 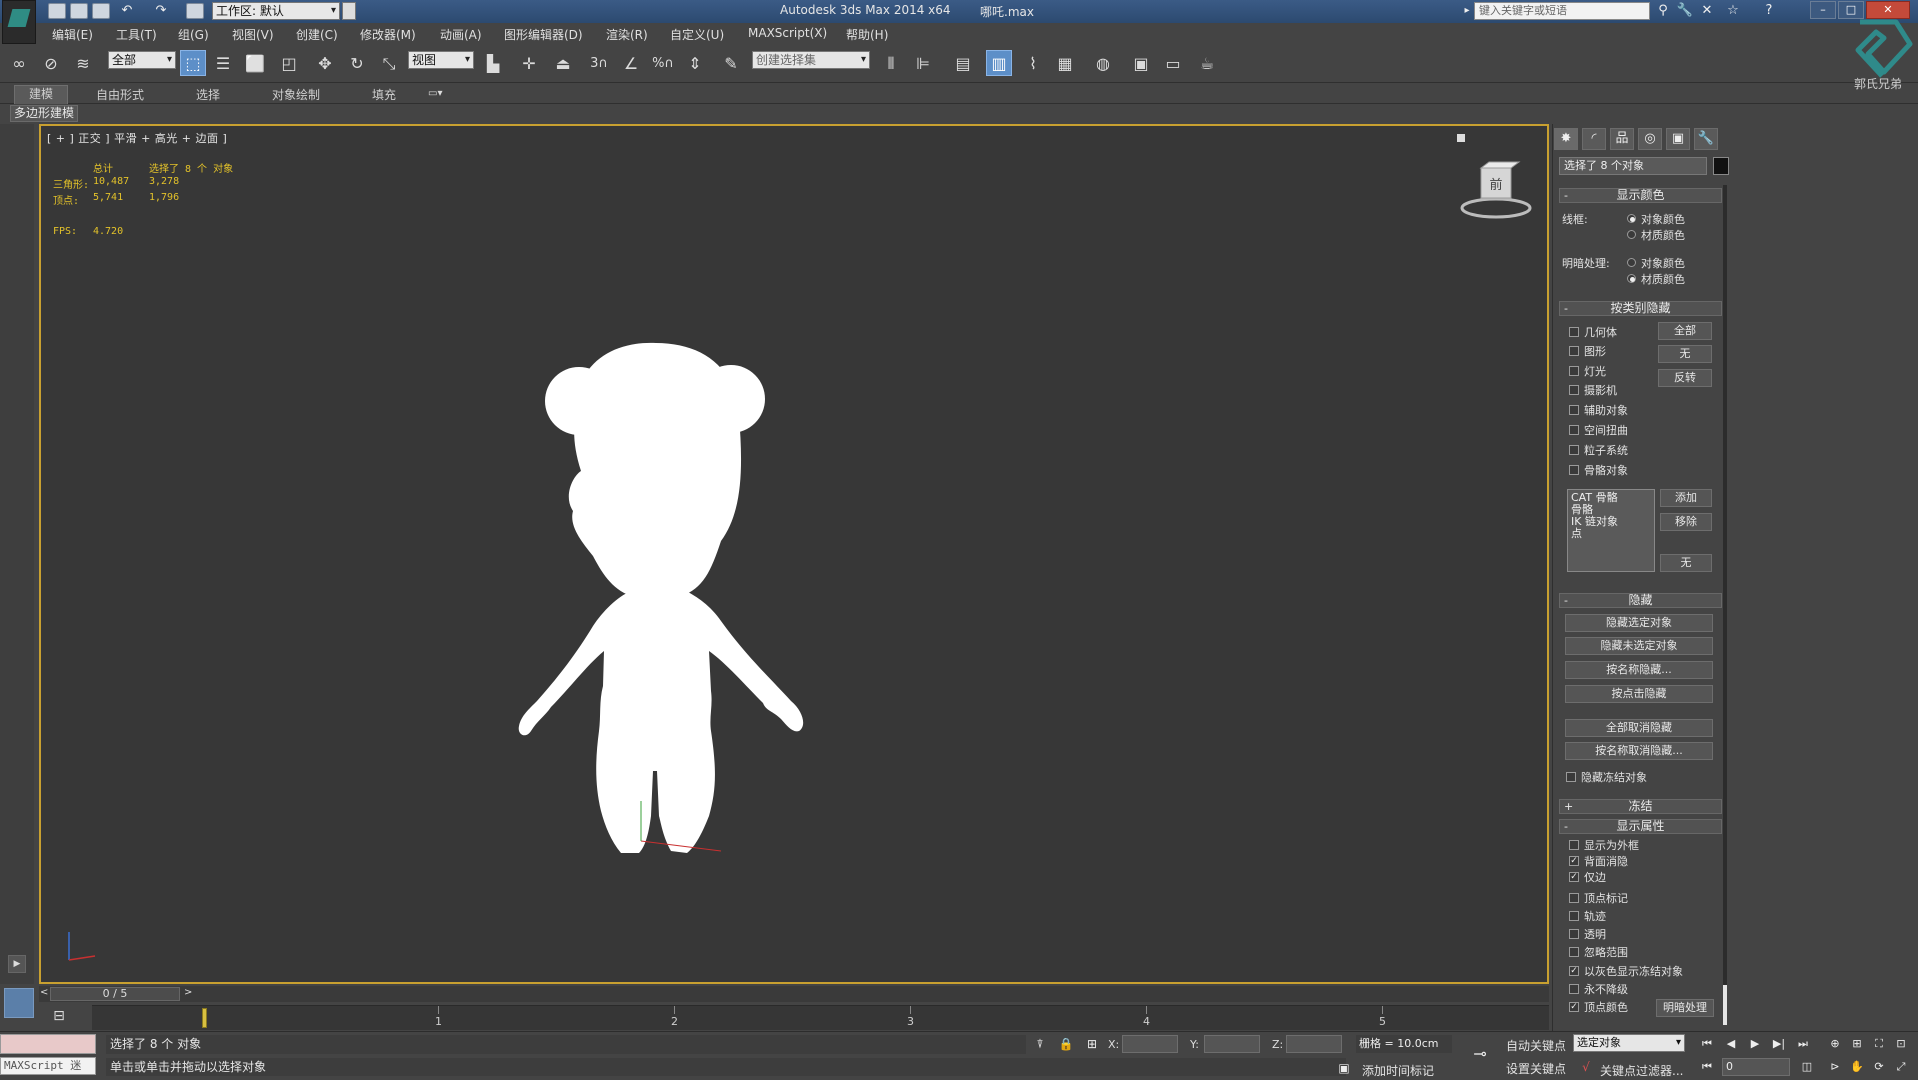 What do you see at coordinates (1803, 1044) in the screenshot?
I see `goto-end-icon: ⏭` at bounding box center [1803, 1044].